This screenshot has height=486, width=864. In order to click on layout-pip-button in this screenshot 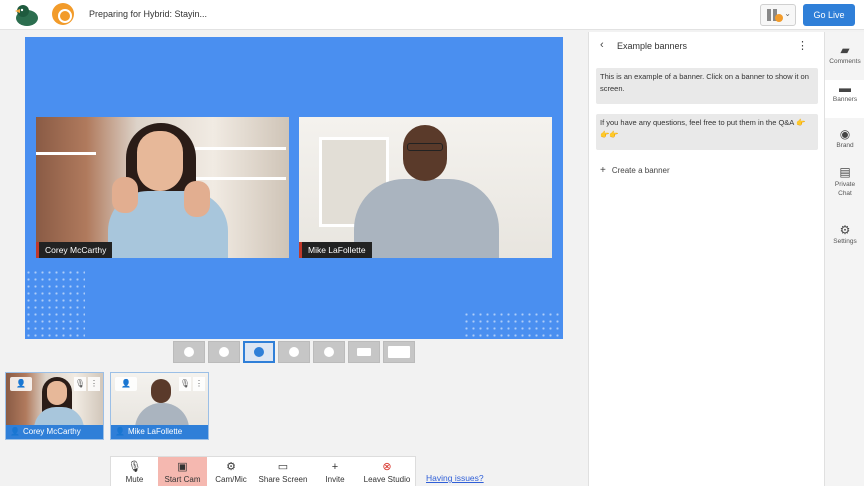, I will do `click(364, 352)`.